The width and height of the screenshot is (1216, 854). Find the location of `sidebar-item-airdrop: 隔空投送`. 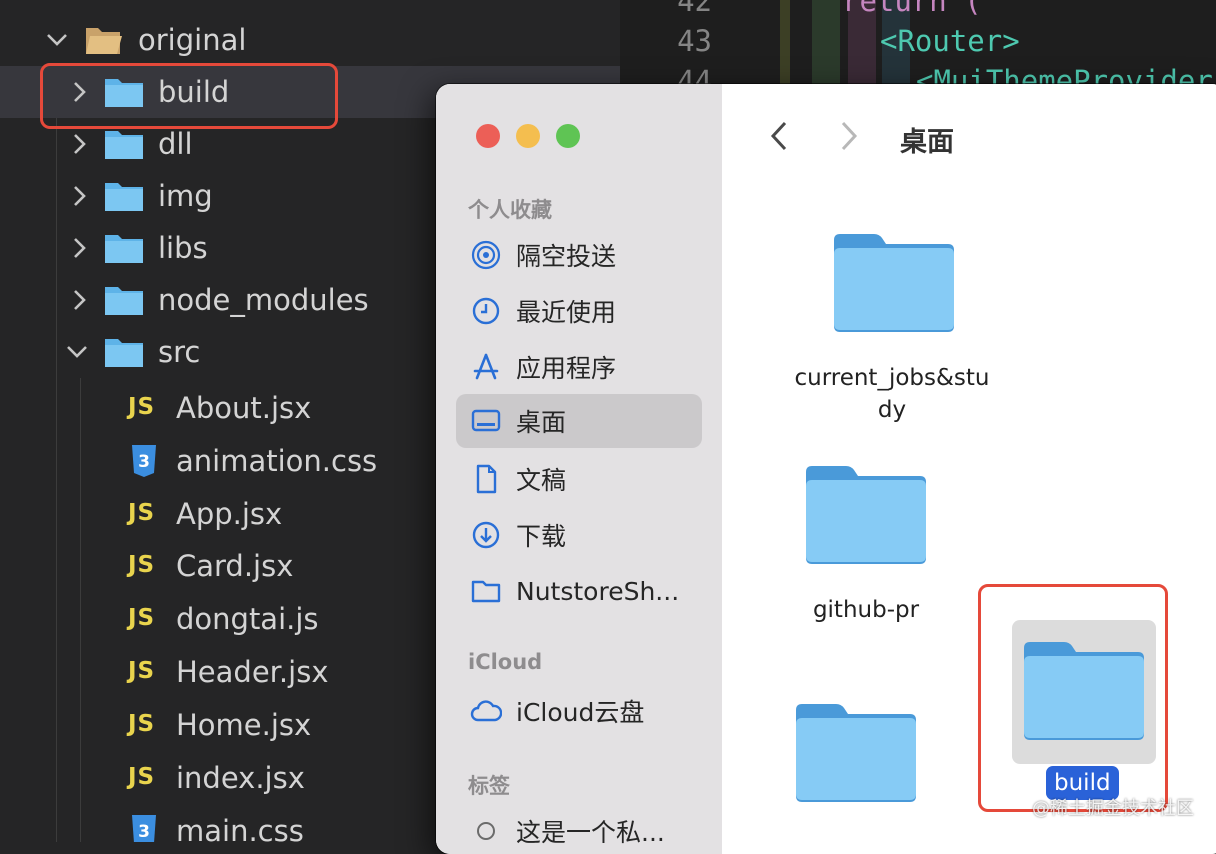

sidebar-item-airdrop: 隔空投送 is located at coordinates (579, 255).